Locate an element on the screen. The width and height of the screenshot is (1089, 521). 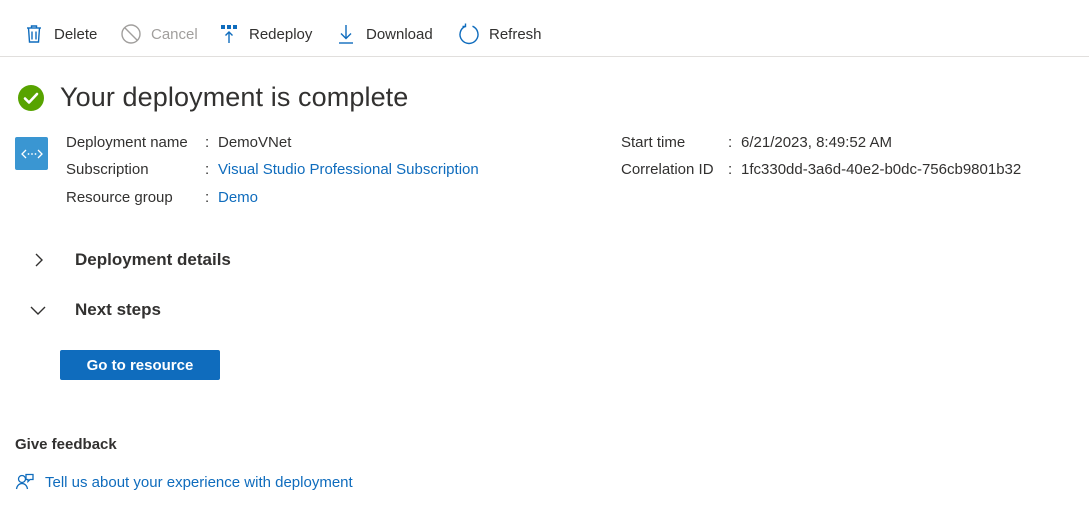
correlation-id-label: Correlation ID is located at coordinates (667, 169).